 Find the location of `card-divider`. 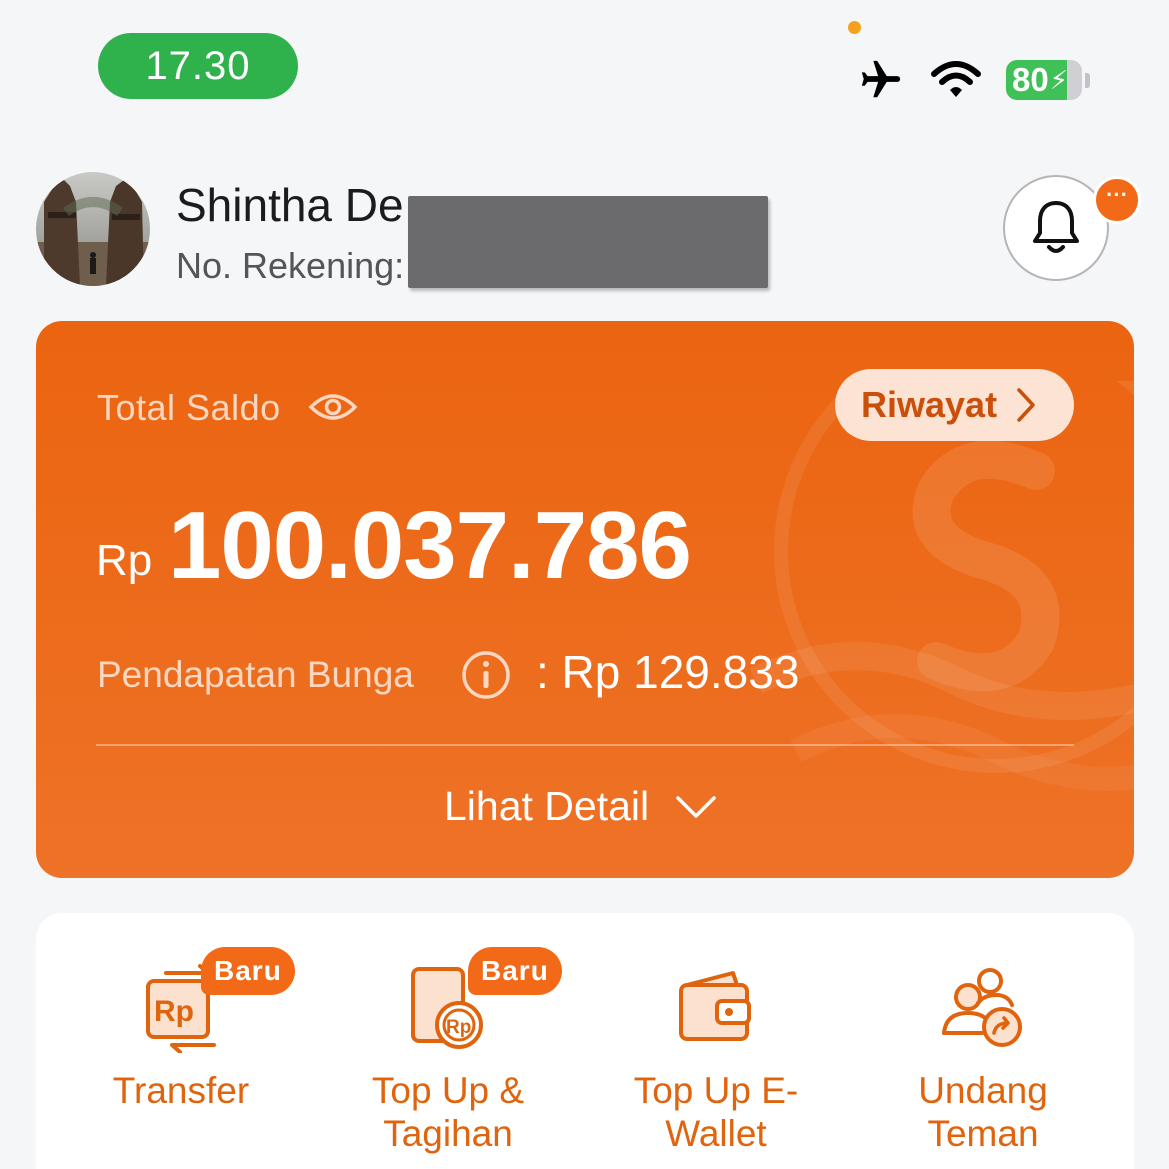

card-divider is located at coordinates (585, 745).